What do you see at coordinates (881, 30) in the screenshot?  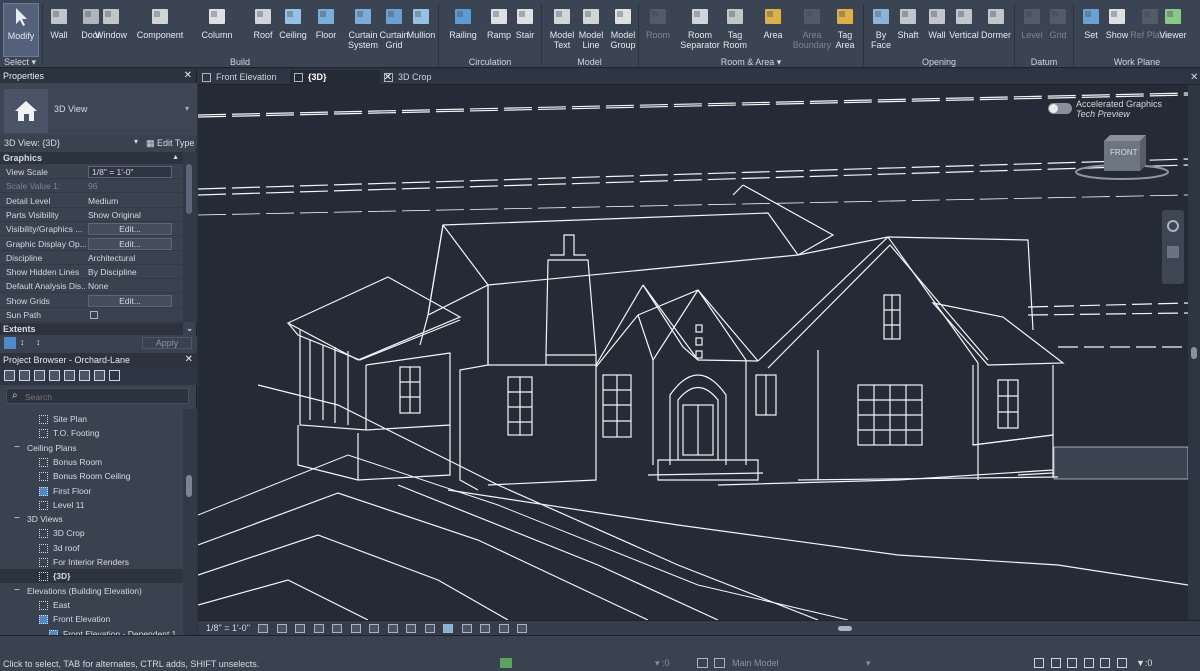 I see `by-face-button: By Face` at bounding box center [881, 30].